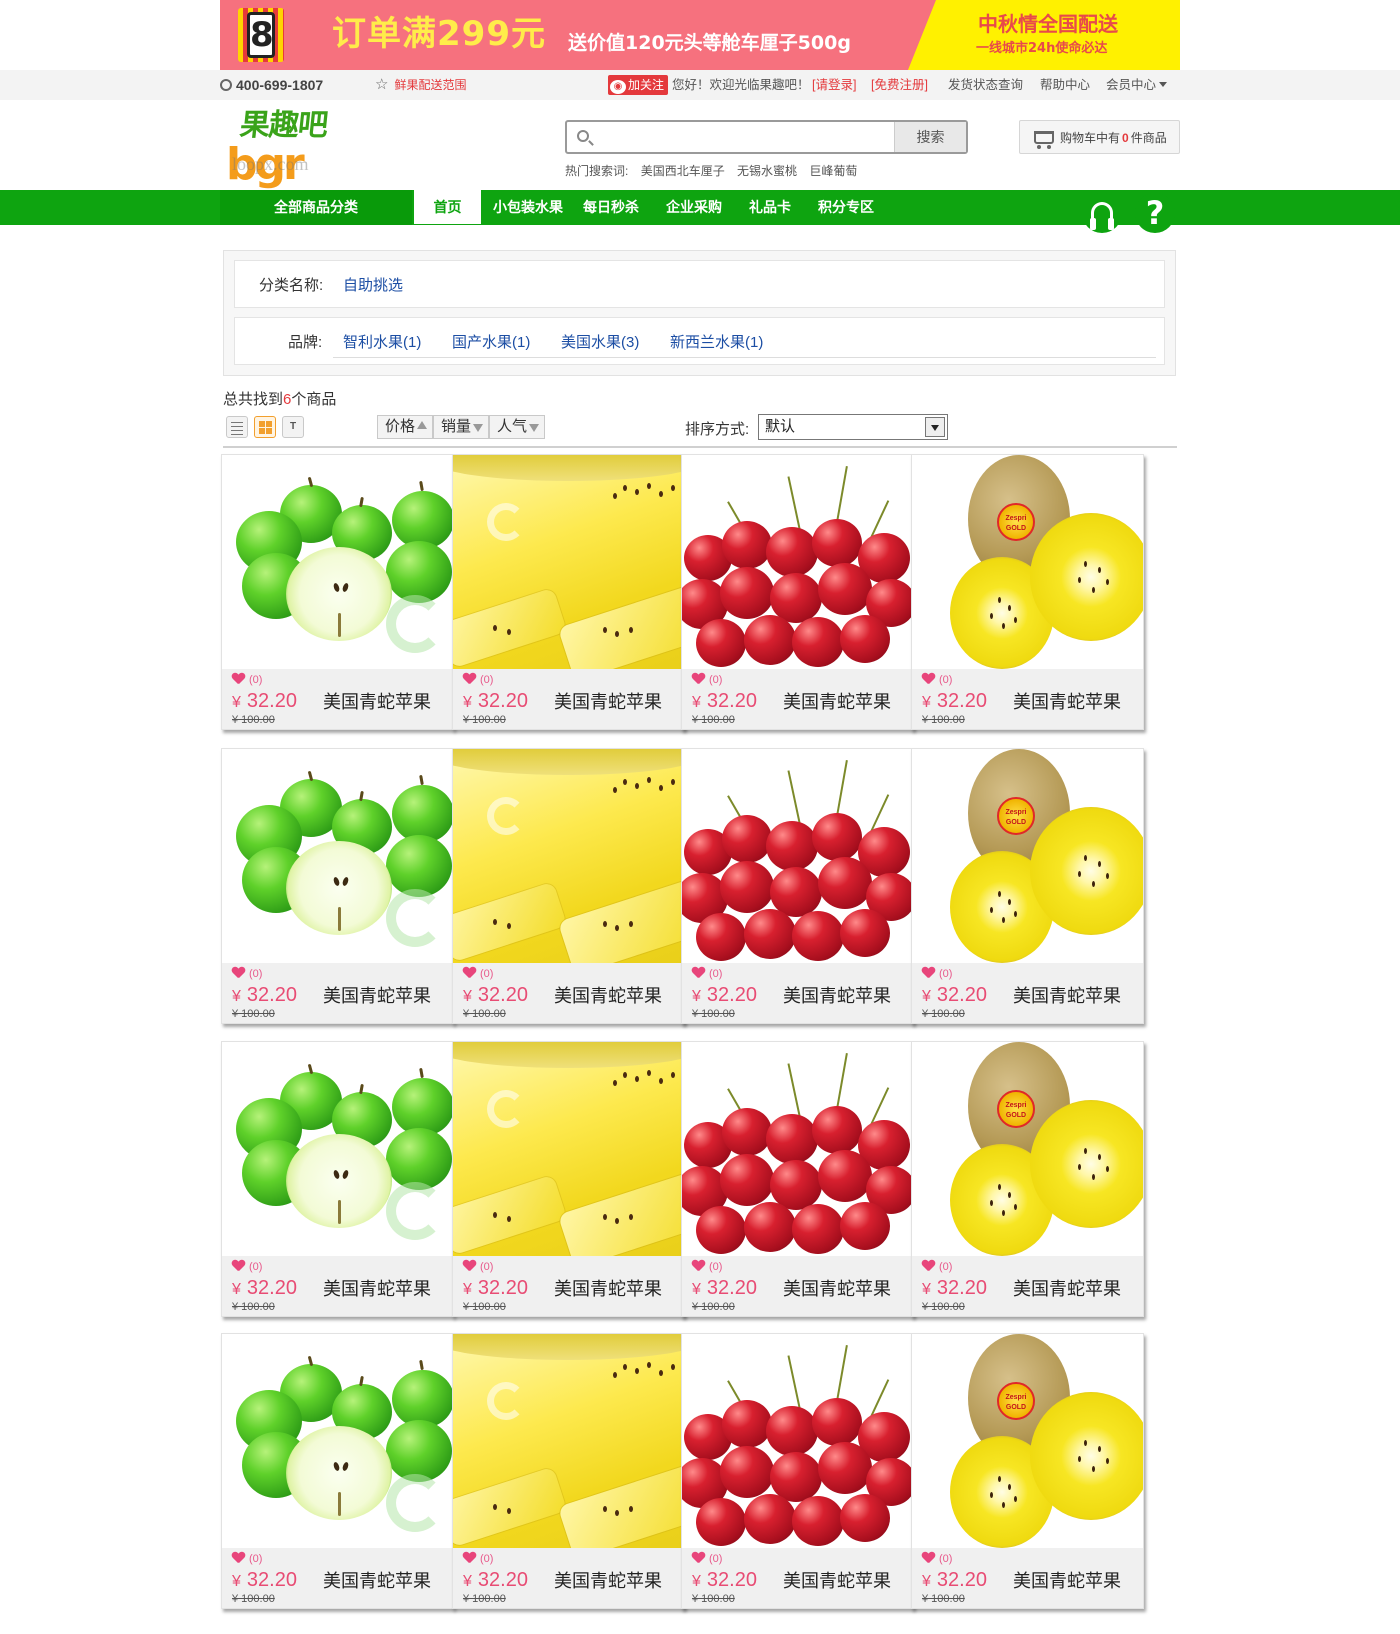 This screenshot has width=1400, height=1634. What do you see at coordinates (694, 207) in the screenshot?
I see `nav-enterprise: 企业采购` at bounding box center [694, 207].